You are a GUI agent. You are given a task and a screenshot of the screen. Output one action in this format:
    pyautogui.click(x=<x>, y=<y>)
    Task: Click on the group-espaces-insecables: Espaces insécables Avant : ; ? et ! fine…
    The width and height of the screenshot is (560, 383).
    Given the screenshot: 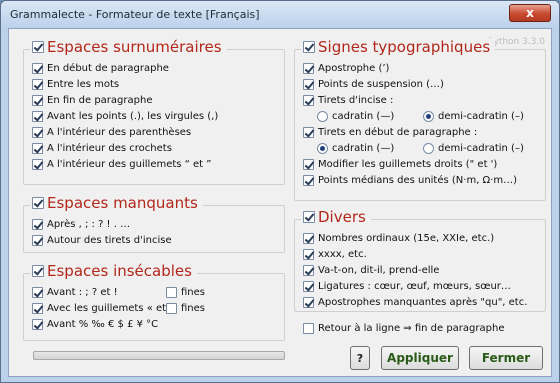 What is the action you would take?
    pyautogui.click(x=154, y=301)
    